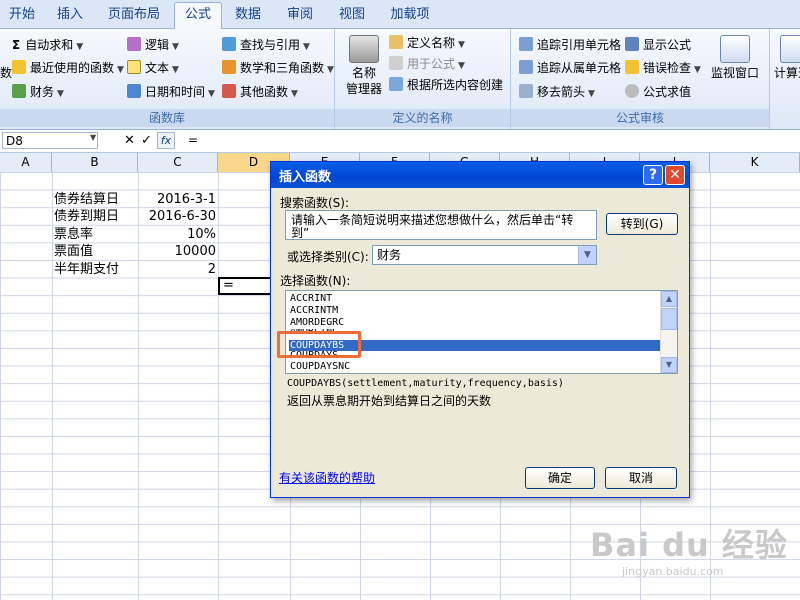 The width and height of the screenshot is (800, 600). What do you see at coordinates (314, 311) in the screenshot?
I see `list-item: ACCRINTM` at bounding box center [314, 311].